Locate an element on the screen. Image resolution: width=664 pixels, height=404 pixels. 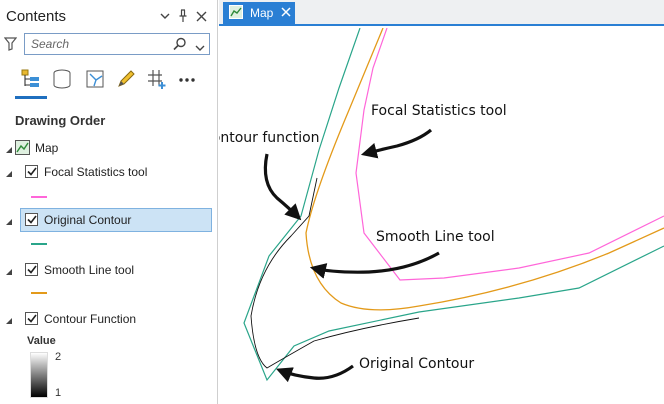
layer-item-focal-statistics: Focal Statistics tool is located at coordinates (109, 172).